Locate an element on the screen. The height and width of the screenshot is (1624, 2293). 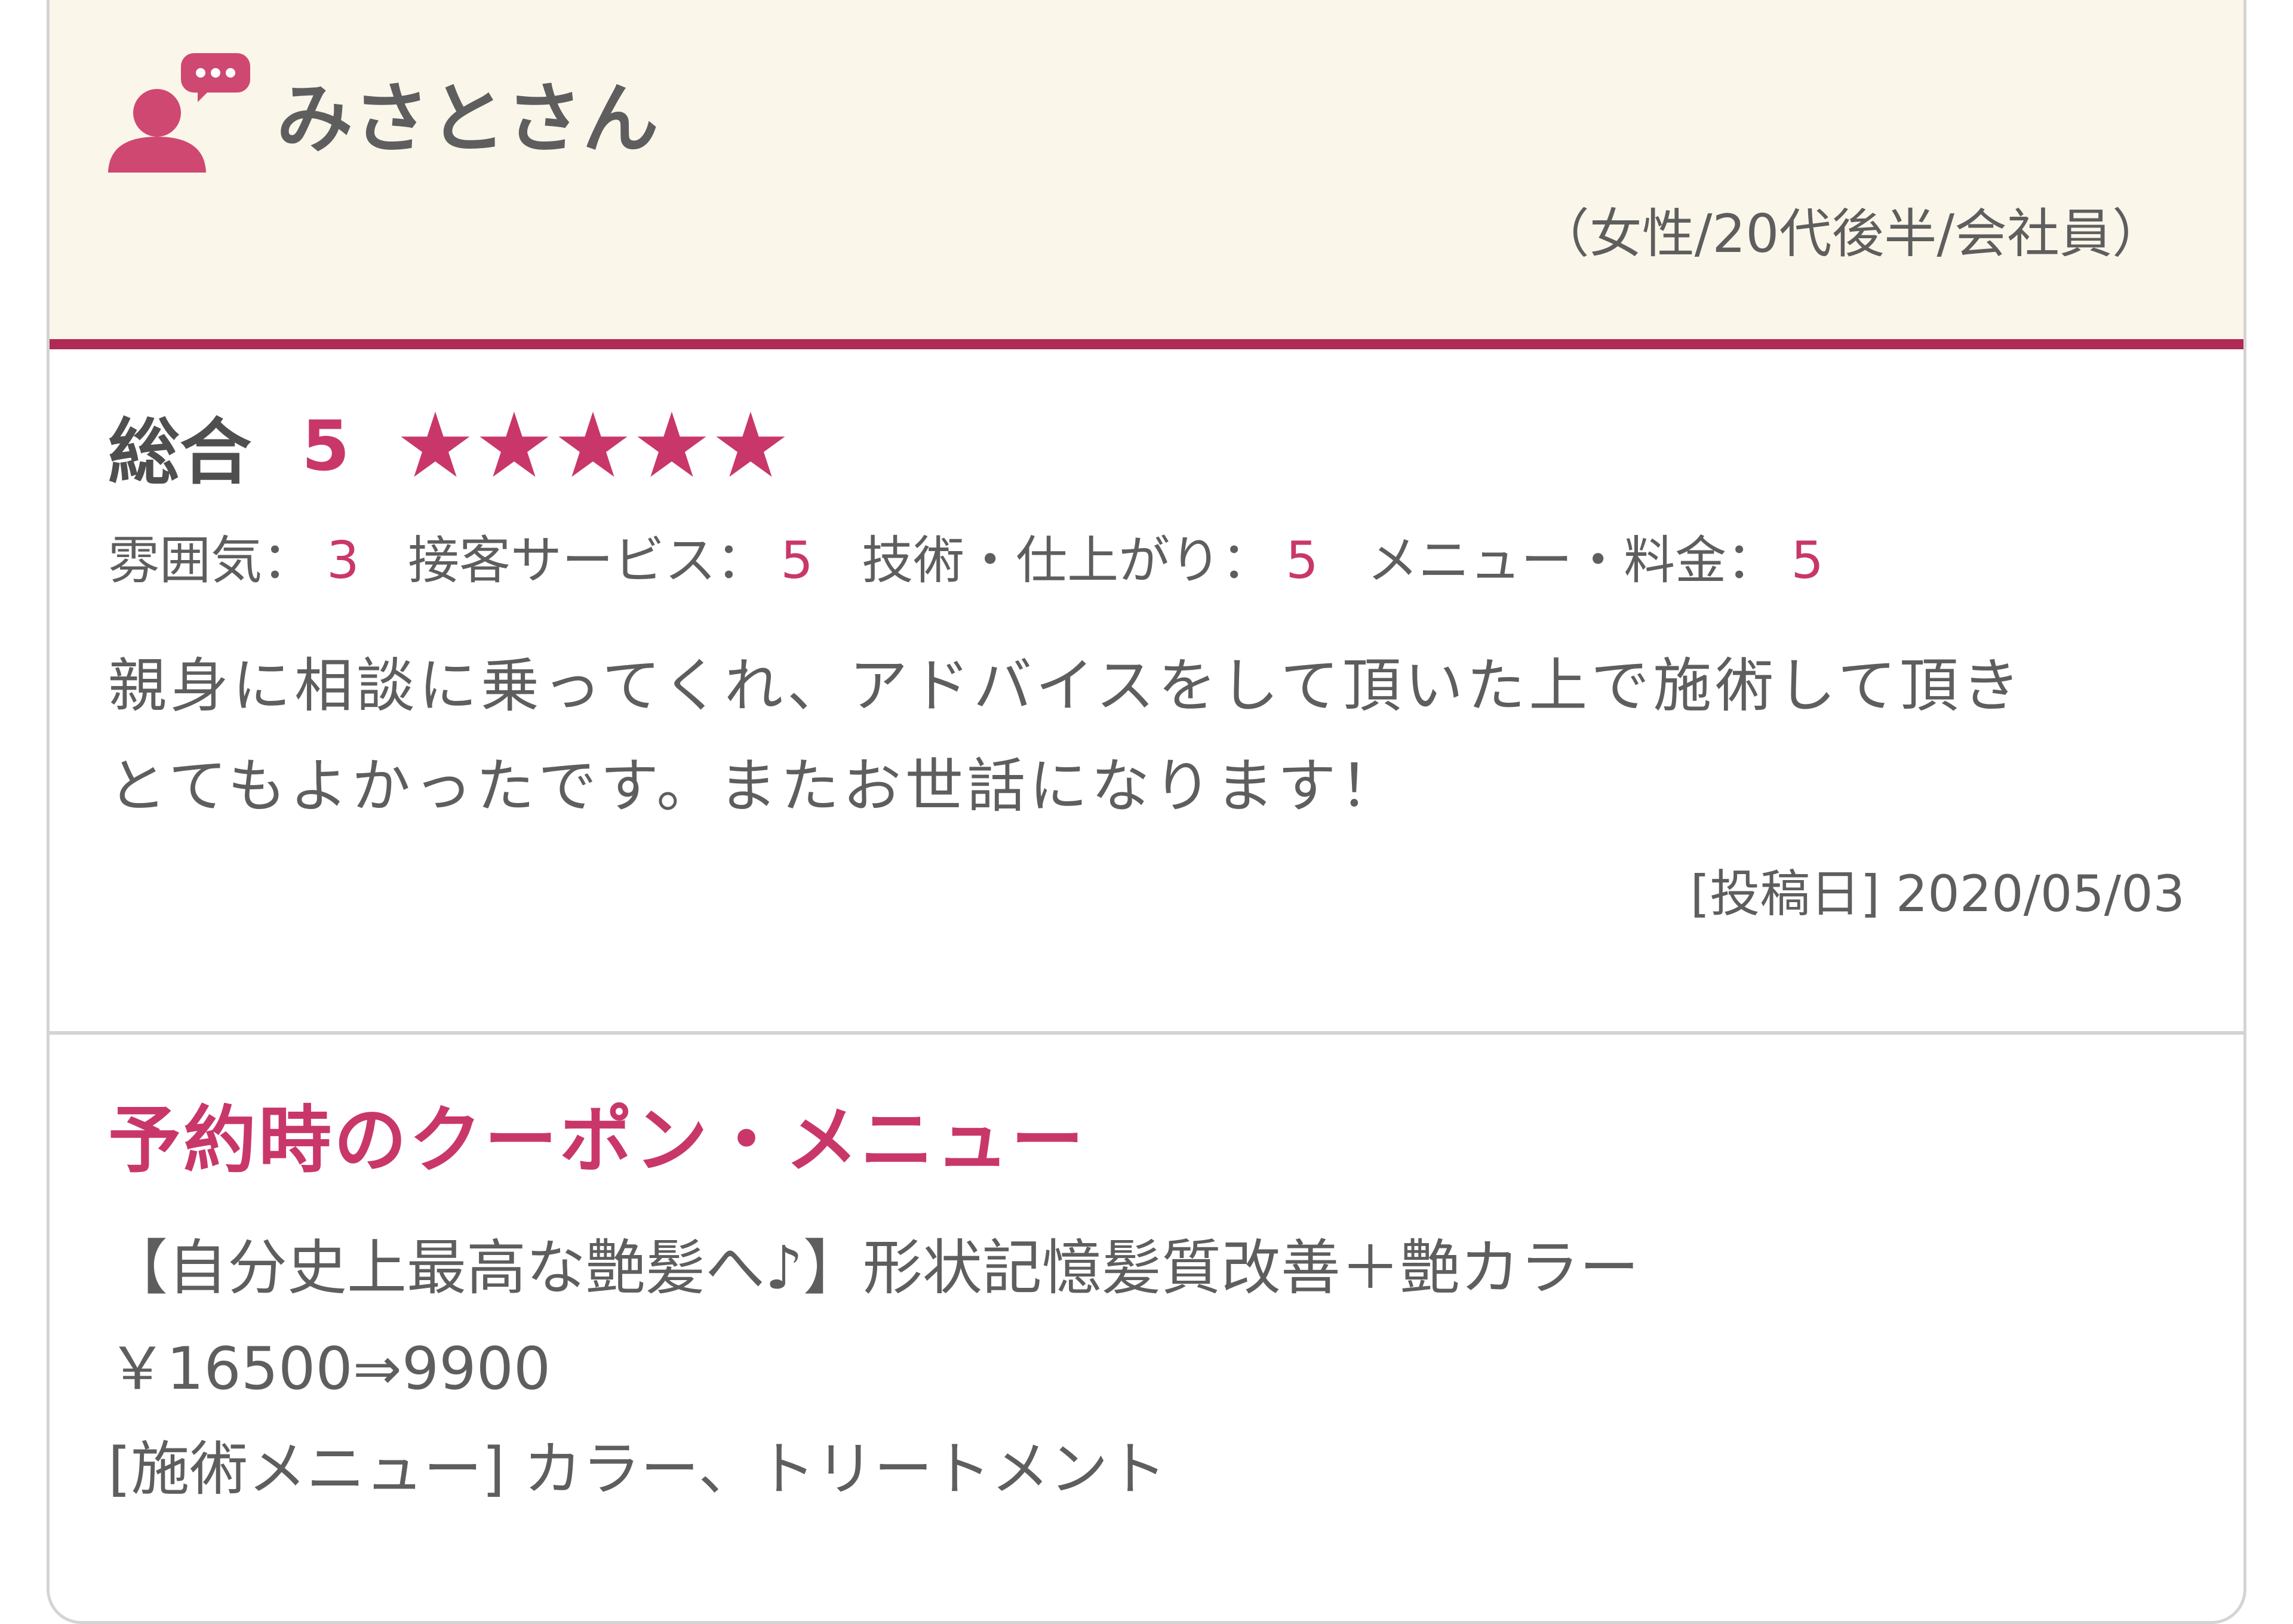
subscores: 雰囲気： 3 接客サービス： 5 技術・仕上がり： 5 メニュー・料金： 5 is located at coordinates (982, 560).